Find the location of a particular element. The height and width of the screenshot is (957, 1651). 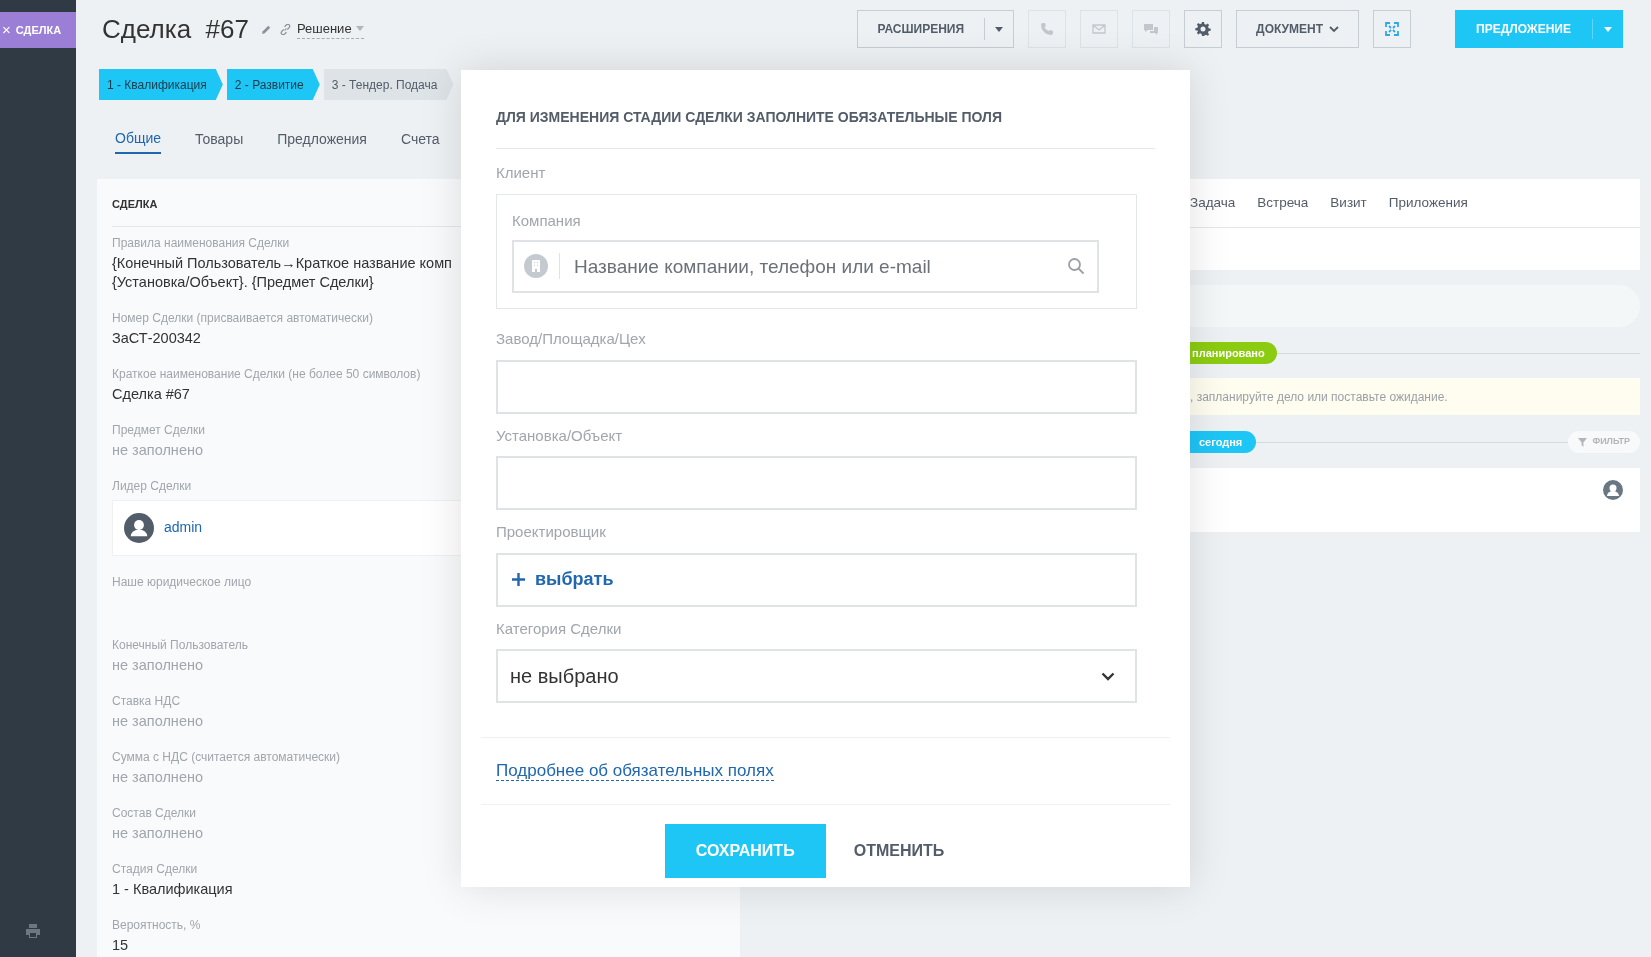

filter-icon is located at coordinates (1583, 442).